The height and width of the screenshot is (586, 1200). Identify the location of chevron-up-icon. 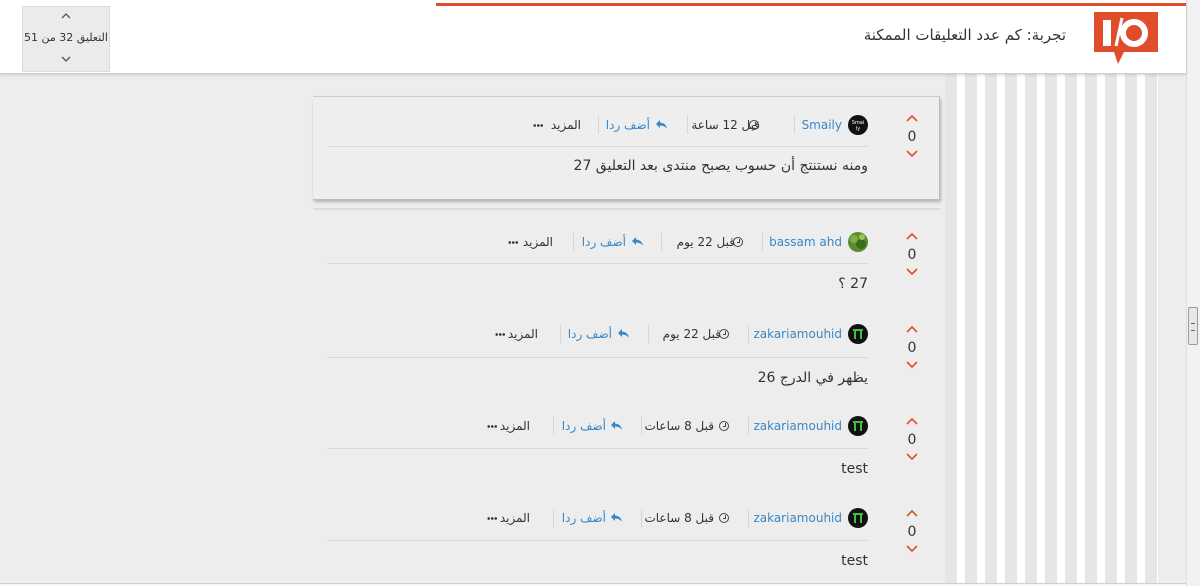
(66, 17).